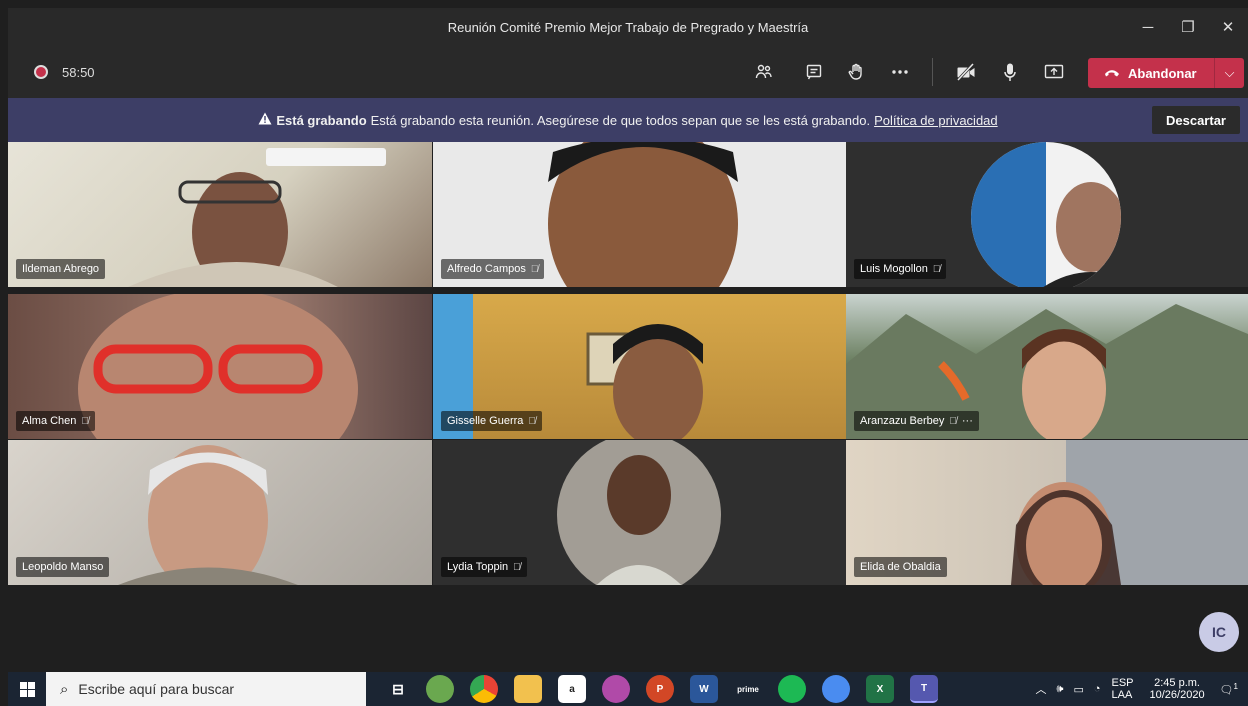 Image resolution: width=1248 pixels, height=706 pixels. What do you see at coordinates (880, 689) in the screenshot?
I see `excel-icon: X` at bounding box center [880, 689].